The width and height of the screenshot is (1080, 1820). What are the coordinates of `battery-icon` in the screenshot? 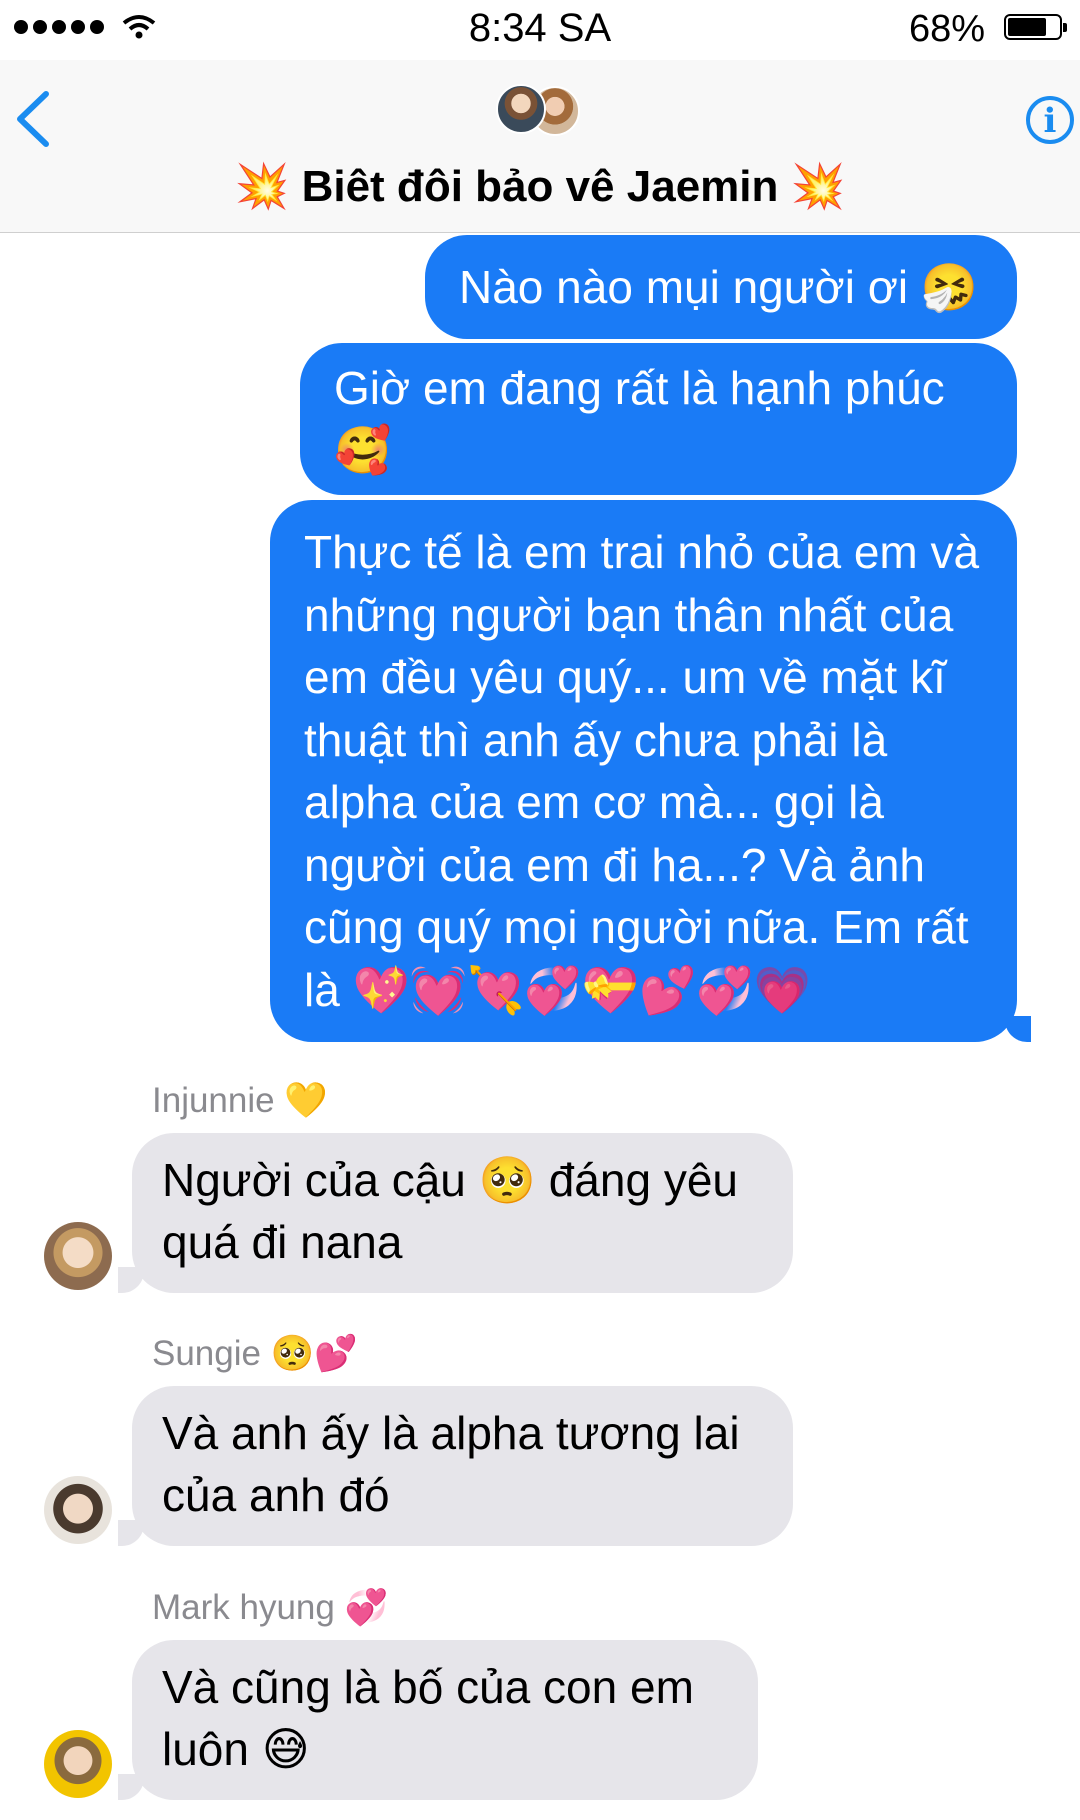 It's located at (1035, 27).